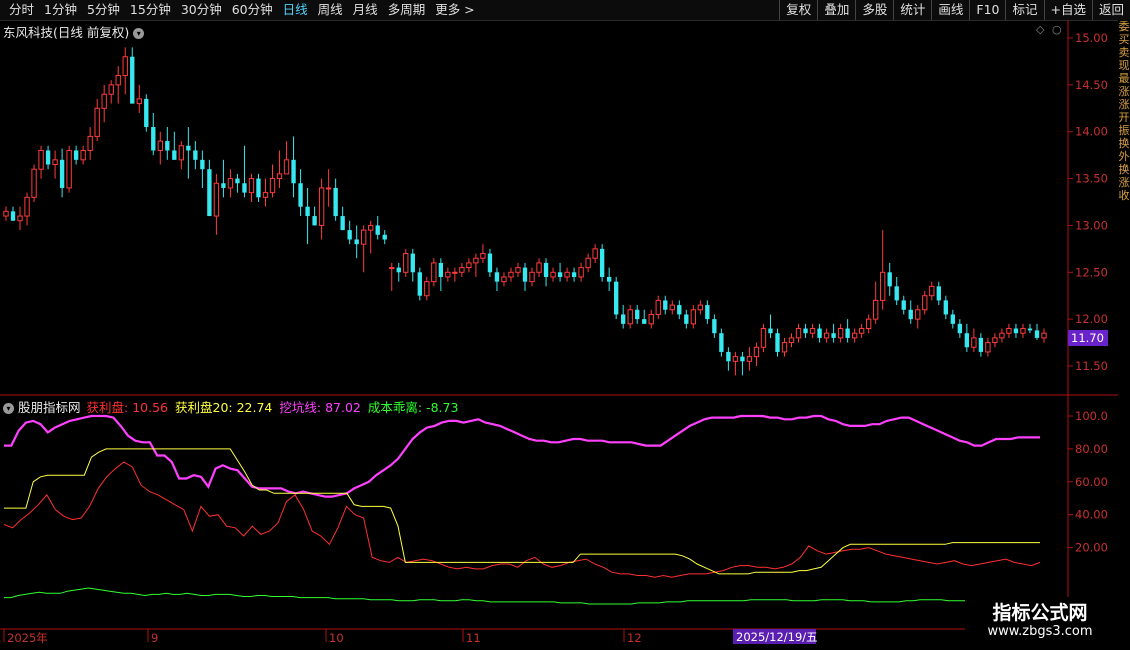 The height and width of the screenshot is (650, 1130). Describe the element at coordinates (1049, 29) in the screenshot. I see `top-right-icons: ◇ ○` at that location.